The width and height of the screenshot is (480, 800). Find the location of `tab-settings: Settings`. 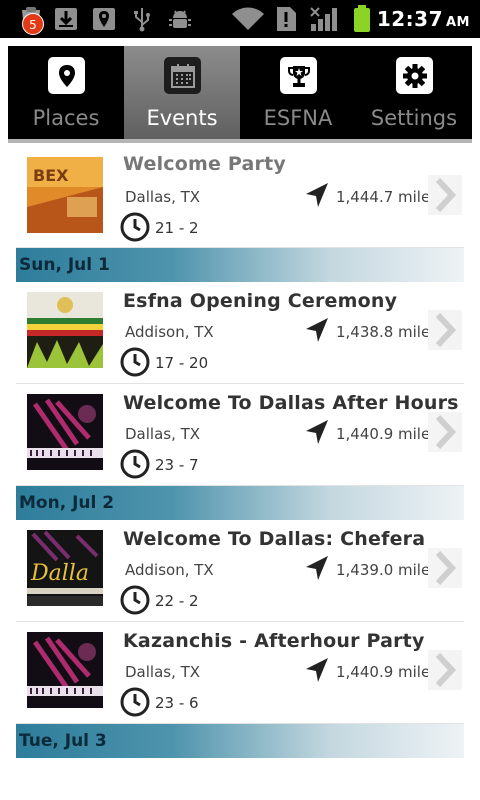

tab-settings: Settings is located at coordinates (414, 92).